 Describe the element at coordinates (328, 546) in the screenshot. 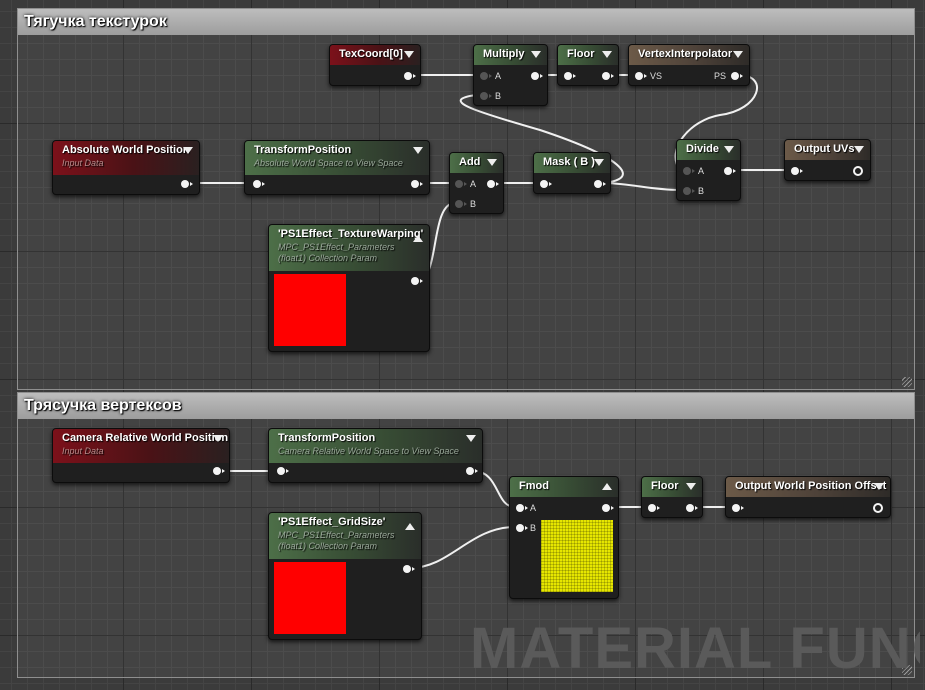

I see `node-subtitle: (float1) Collection Param` at that location.